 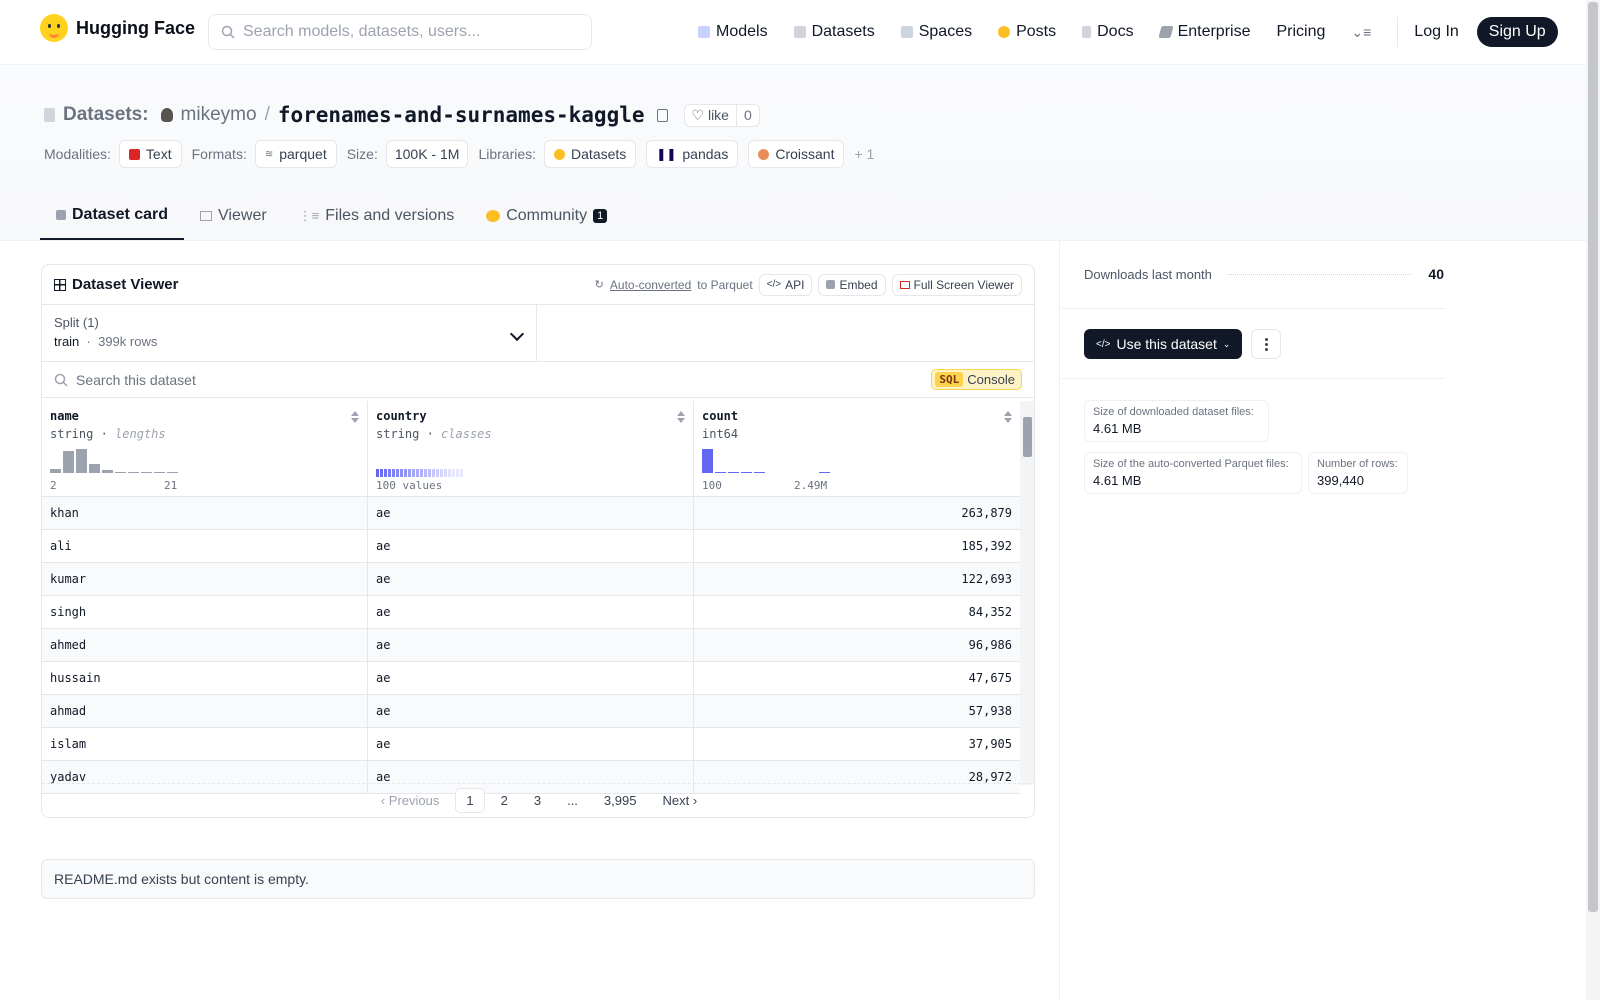 I want to click on nav-spaces: Spaces, so click(x=936, y=32).